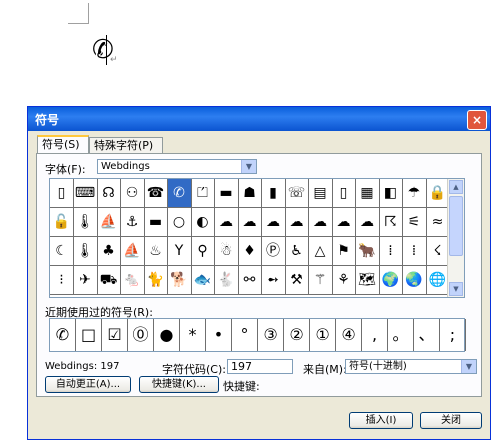  Describe the element at coordinates (203, 280) in the screenshot. I see `symbol-cell: 🐟` at that location.